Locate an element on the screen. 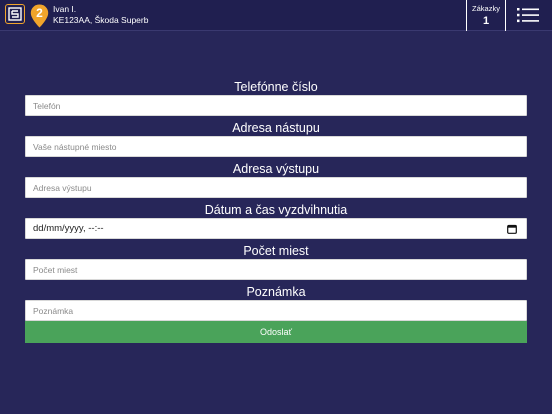 The image size is (552, 414). driver-badge-number: 2 is located at coordinates (39, 13).